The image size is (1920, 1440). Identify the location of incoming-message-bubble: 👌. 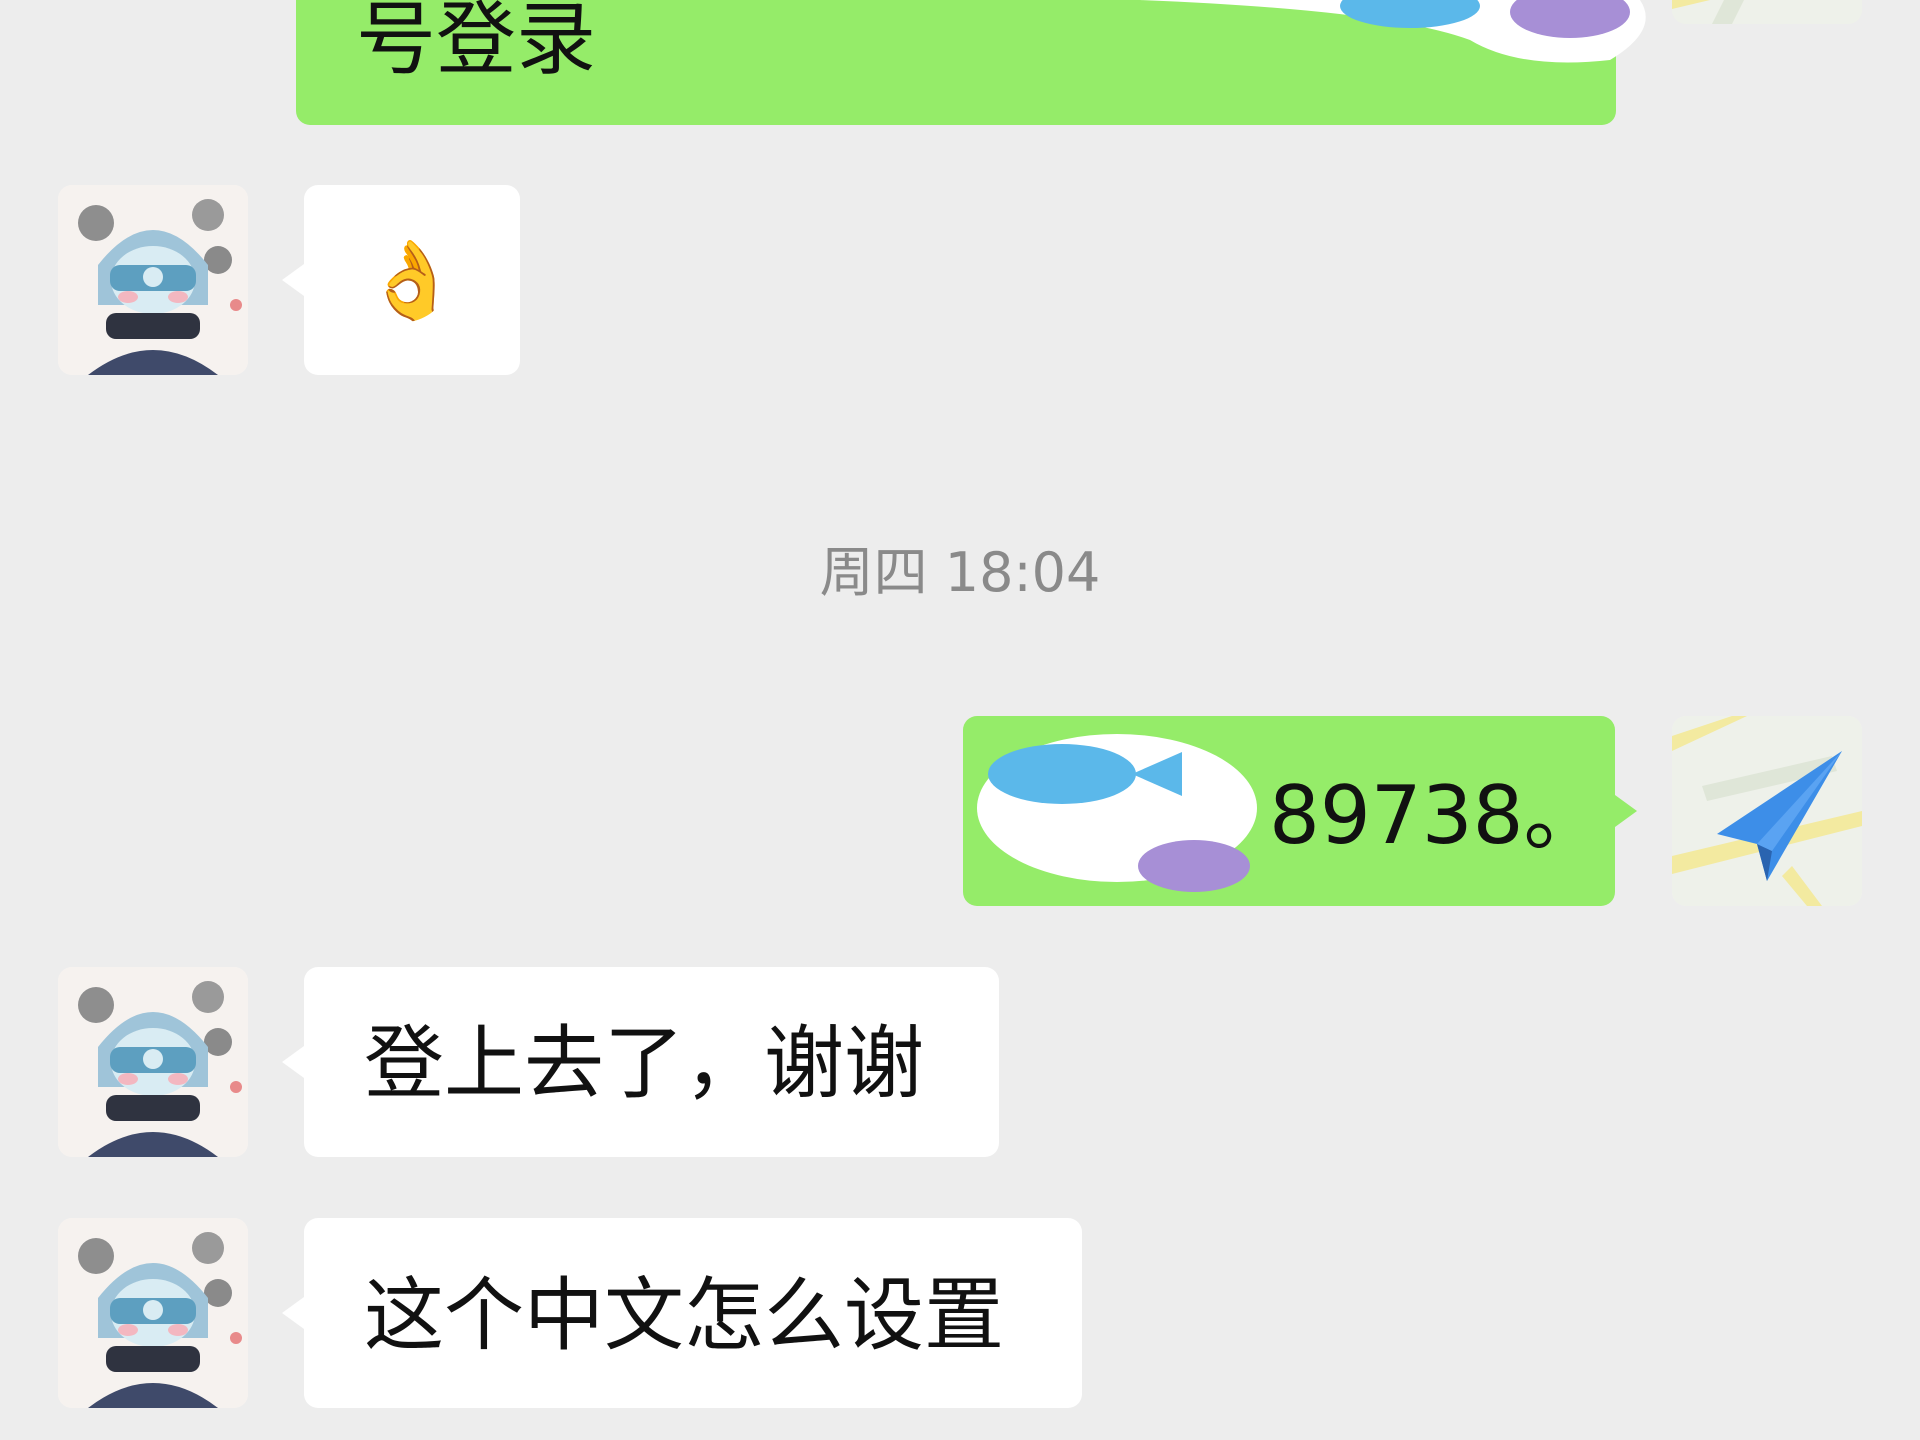
(412, 280).